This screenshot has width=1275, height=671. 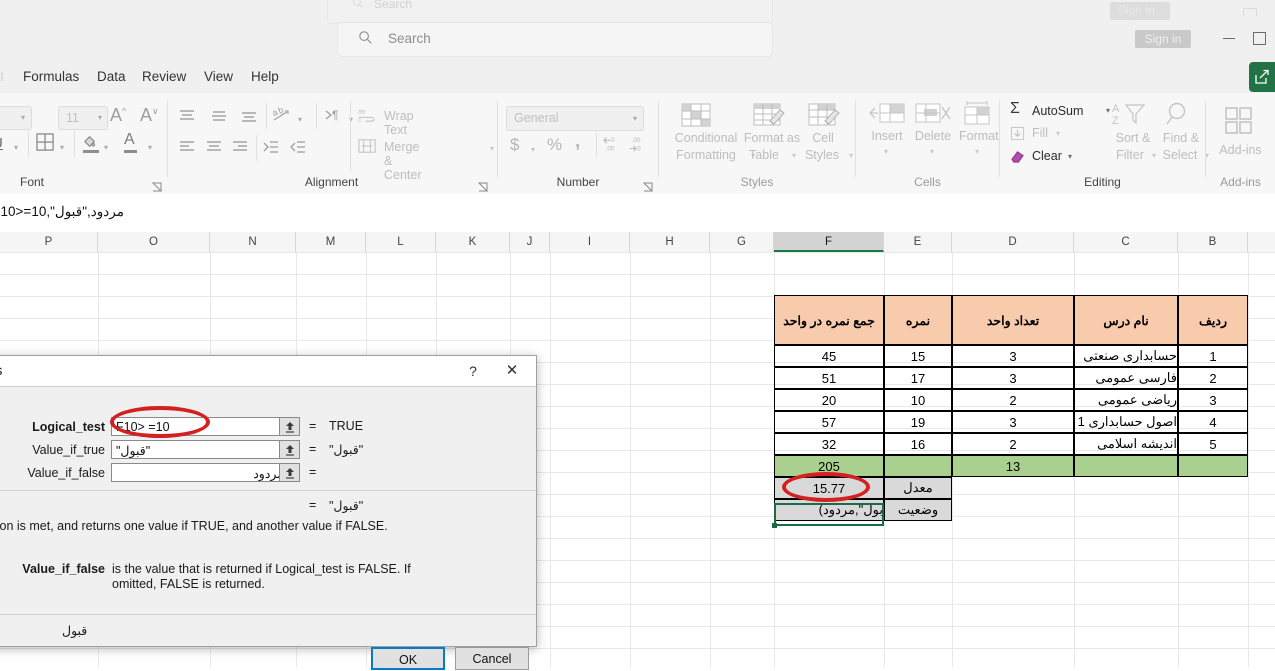 What do you see at coordinates (1213, 444) in the screenshot?
I see `table-row: 5` at bounding box center [1213, 444].